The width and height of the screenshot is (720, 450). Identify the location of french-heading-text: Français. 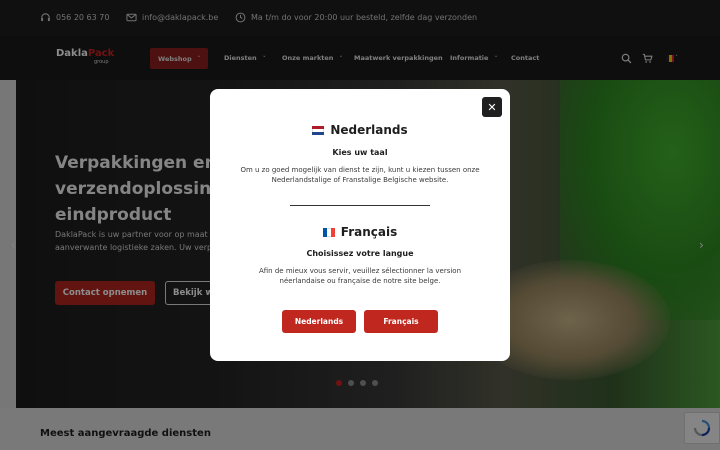
(369, 232).